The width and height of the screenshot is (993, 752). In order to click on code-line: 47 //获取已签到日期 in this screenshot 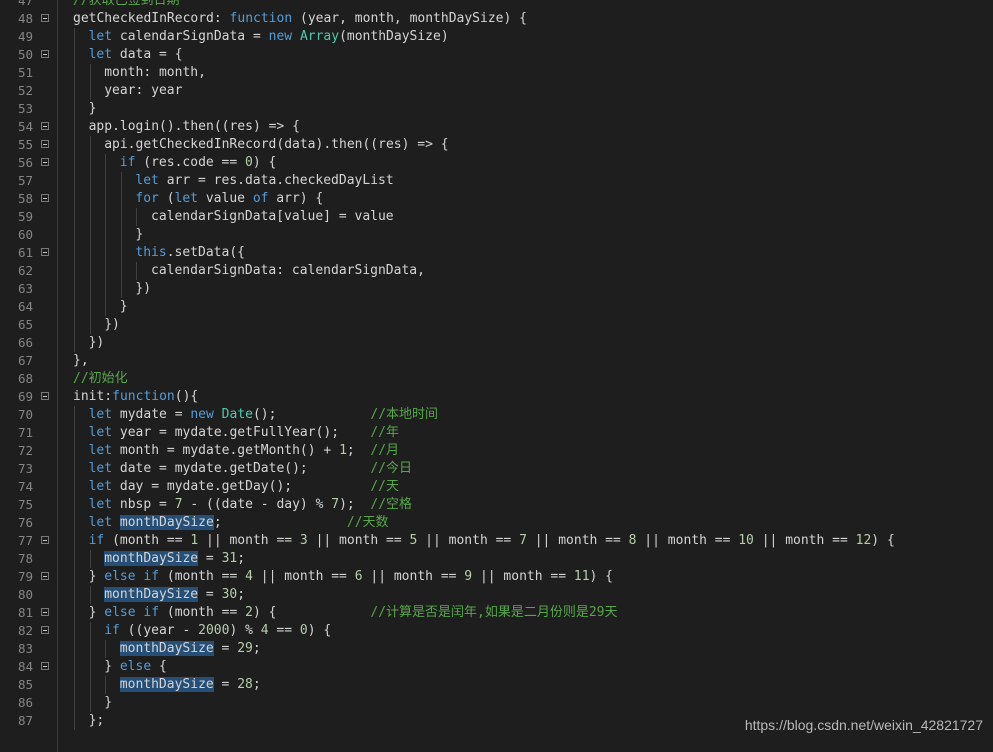, I will do `click(496, 5)`.